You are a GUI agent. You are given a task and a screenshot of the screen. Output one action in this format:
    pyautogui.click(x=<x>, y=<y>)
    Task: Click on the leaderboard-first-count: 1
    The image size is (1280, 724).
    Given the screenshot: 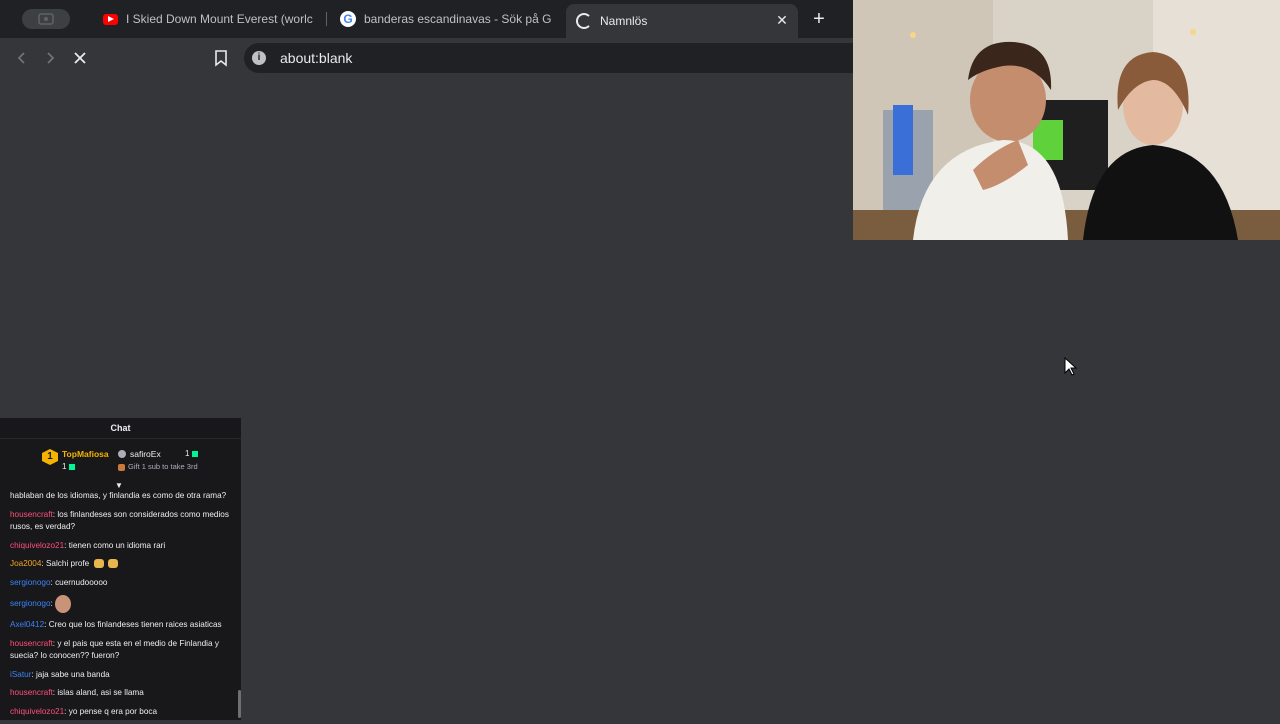 What is the action you would take?
    pyautogui.click(x=69, y=466)
    